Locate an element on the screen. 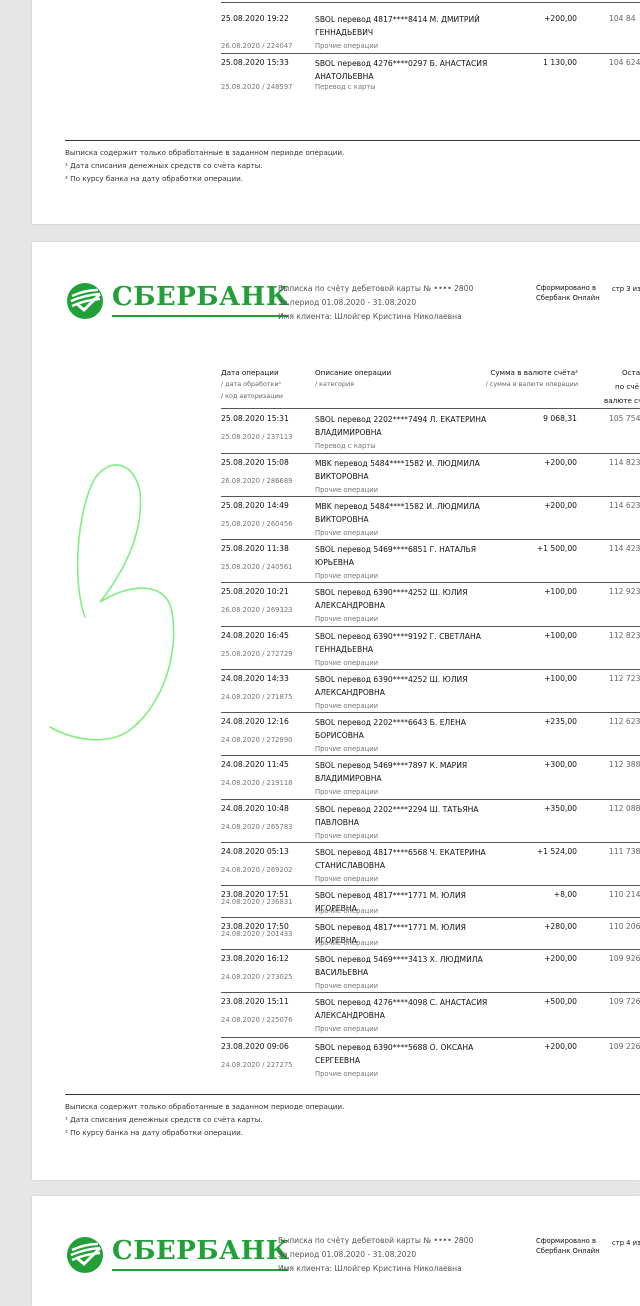  handwritten-number-annotation is located at coordinates (112, 602).